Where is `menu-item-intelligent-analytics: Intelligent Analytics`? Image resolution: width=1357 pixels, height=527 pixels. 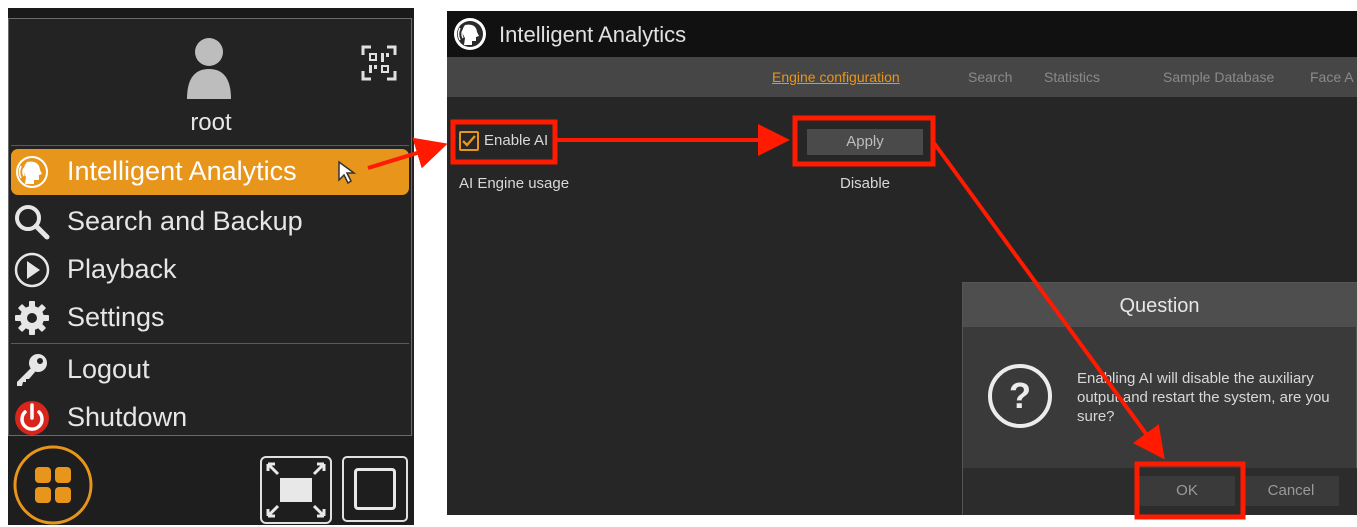
menu-item-intelligent-analytics: Intelligent Analytics is located at coordinates (210, 172).